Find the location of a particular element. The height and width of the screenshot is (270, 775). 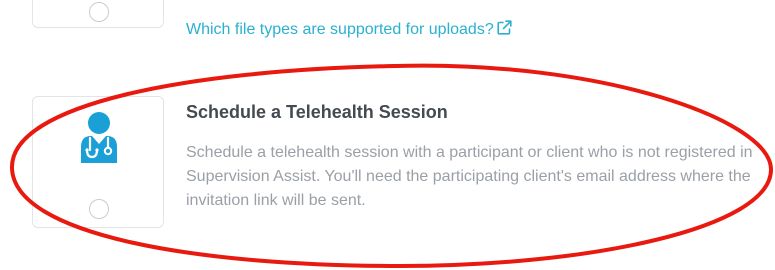

telehealth-option-title: Schedule a Telehealth Session is located at coordinates (317, 112).